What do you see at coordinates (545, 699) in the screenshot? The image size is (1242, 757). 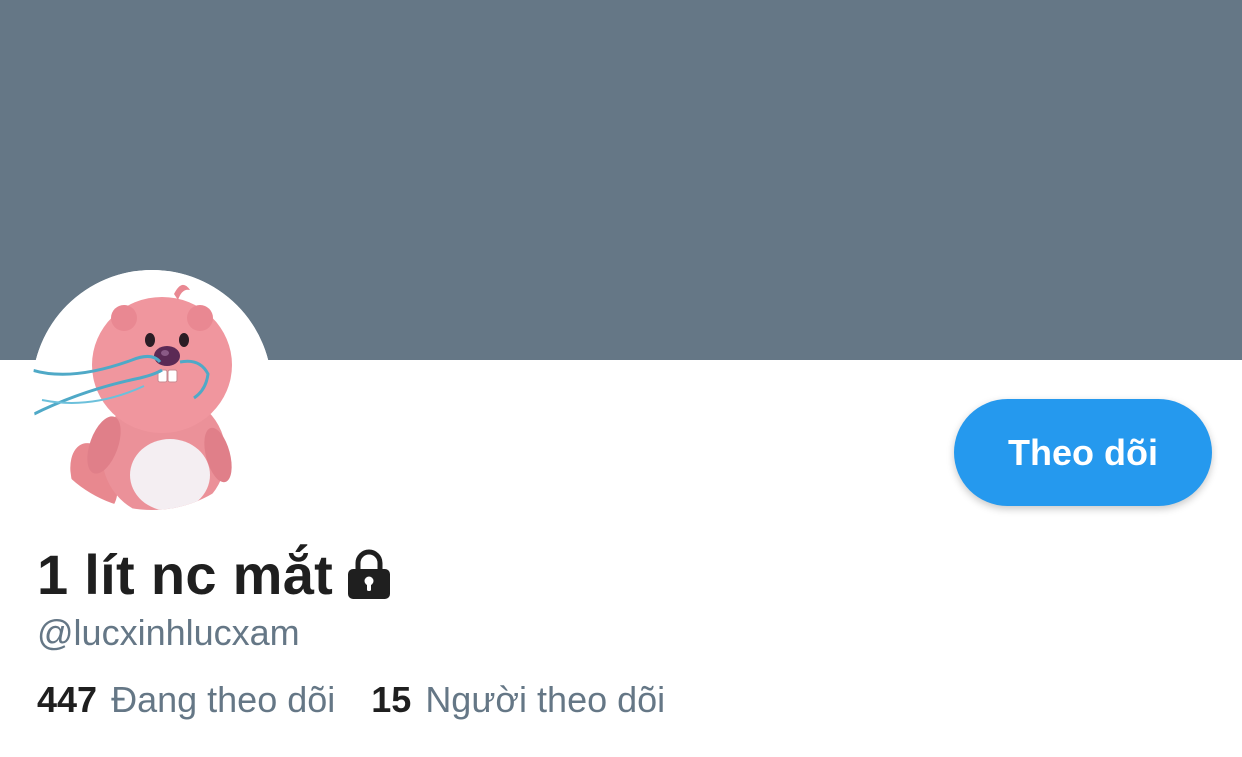 I see `followers-label: Người theo dõi` at bounding box center [545, 699].